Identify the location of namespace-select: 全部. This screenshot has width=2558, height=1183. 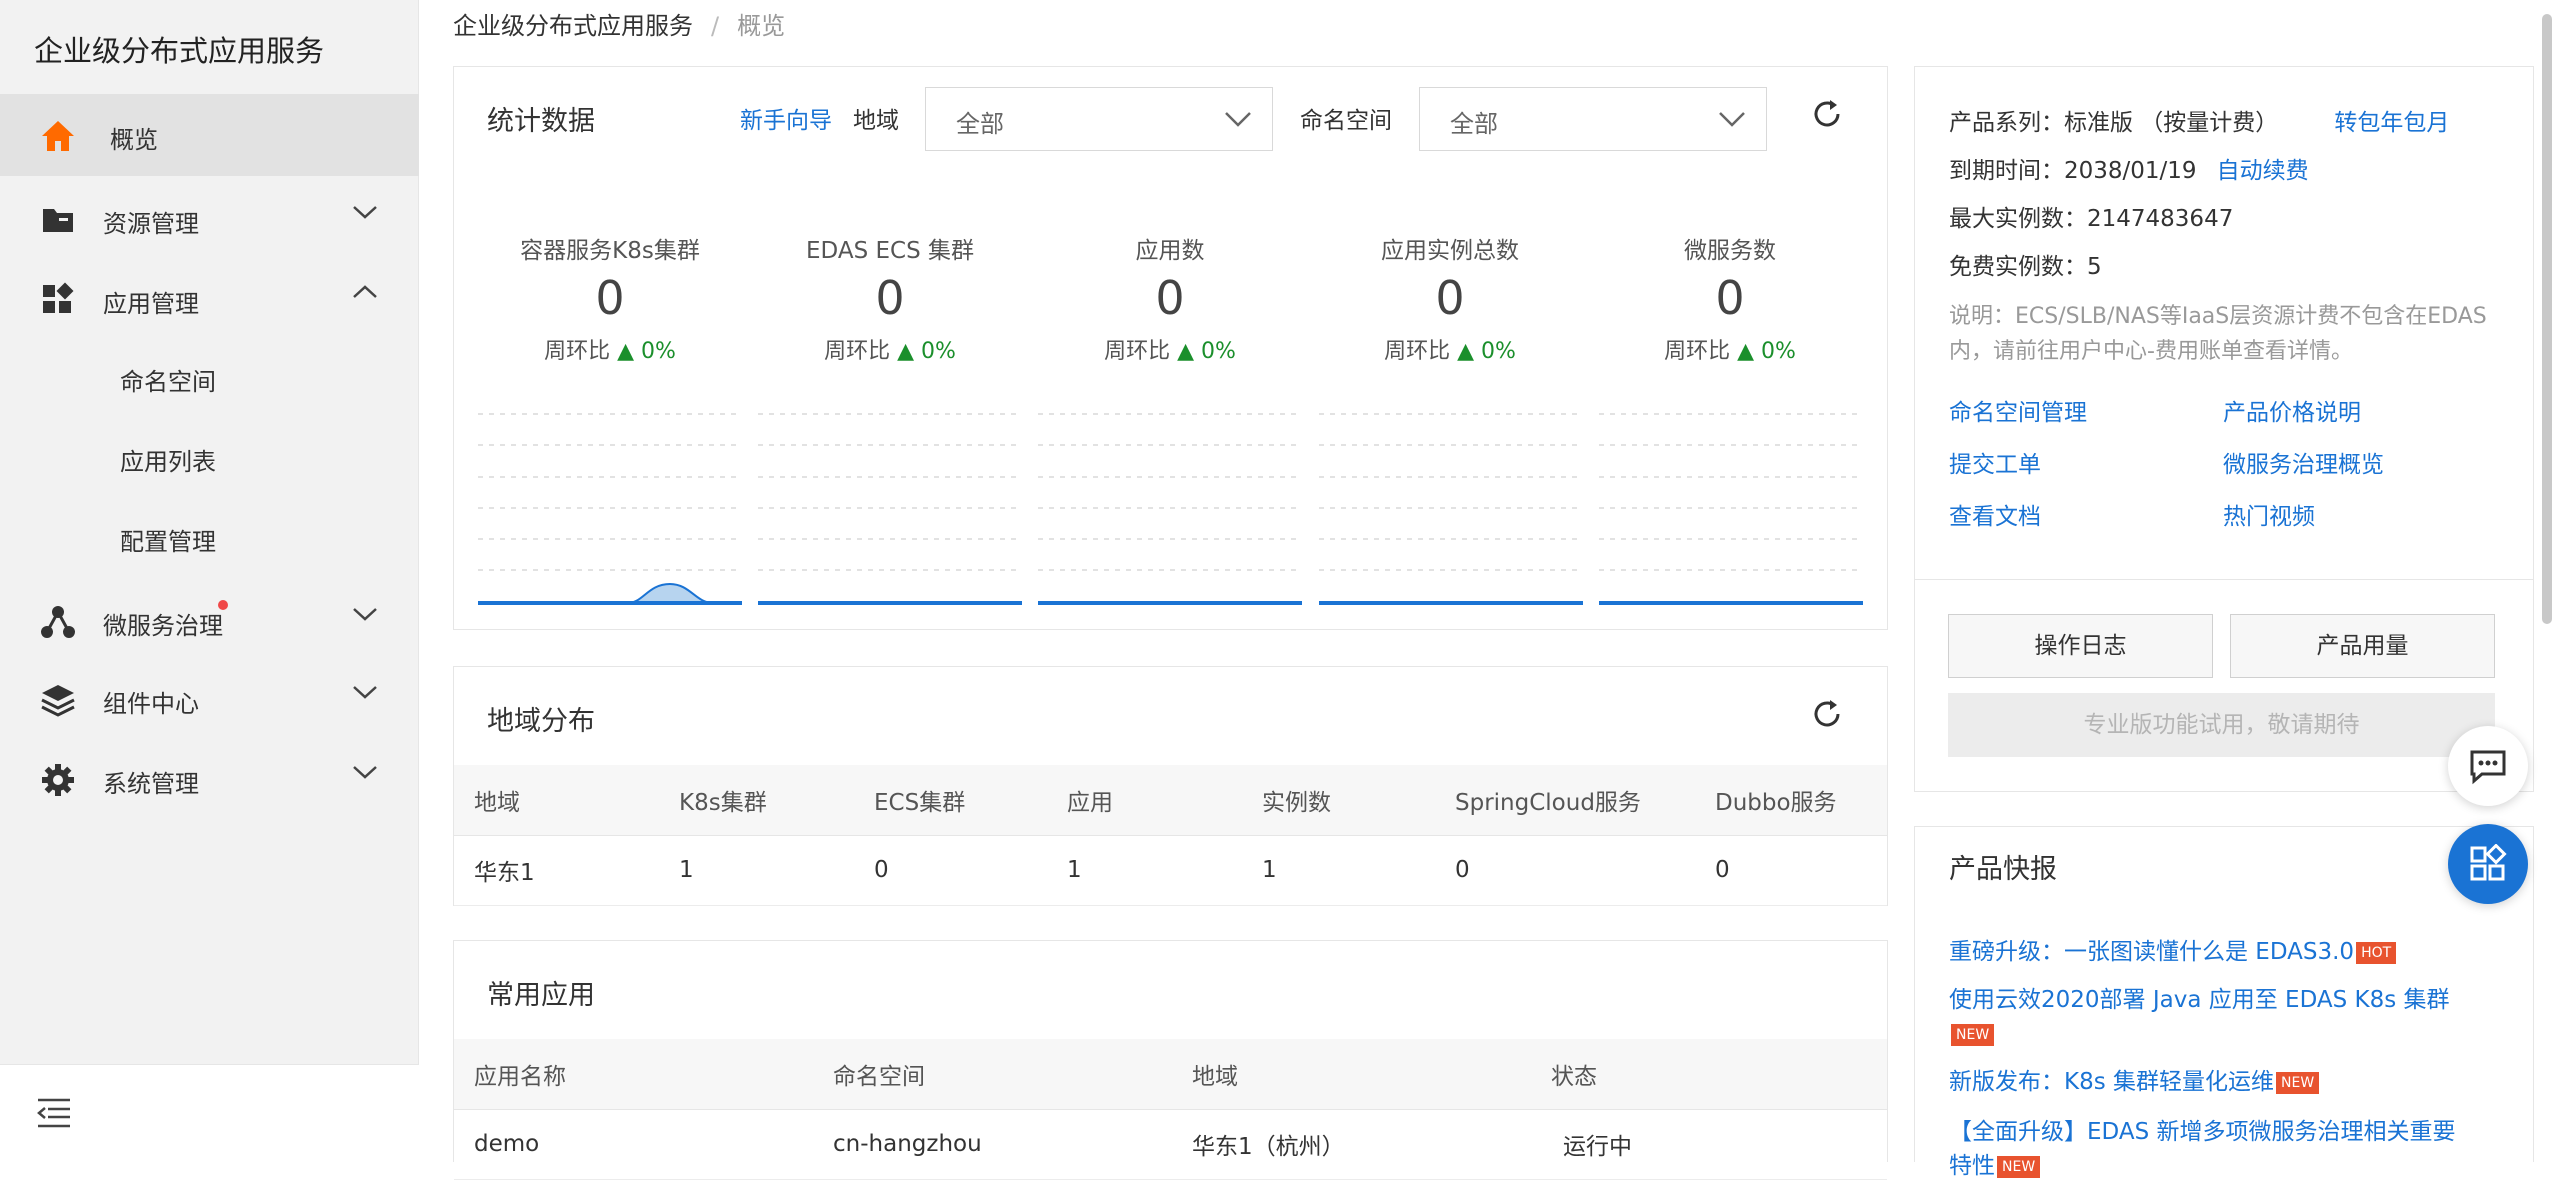
(1593, 119).